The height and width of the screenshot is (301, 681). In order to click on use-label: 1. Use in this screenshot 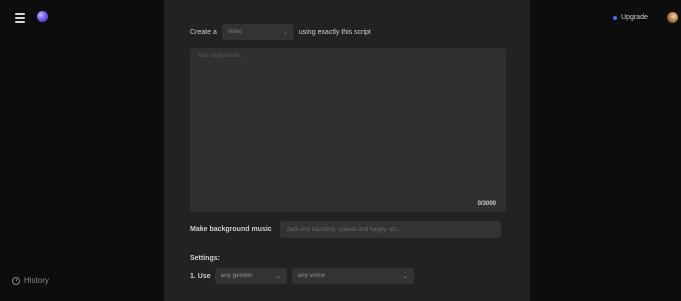, I will do `click(200, 276)`.